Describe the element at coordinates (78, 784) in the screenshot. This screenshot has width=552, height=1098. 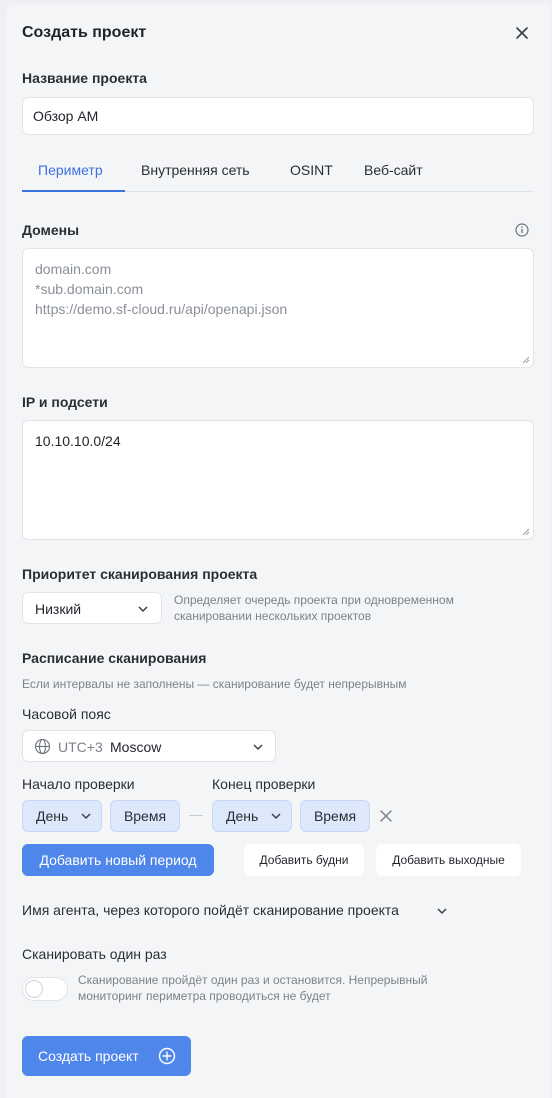
I see `start-label: Начало проверки` at that location.